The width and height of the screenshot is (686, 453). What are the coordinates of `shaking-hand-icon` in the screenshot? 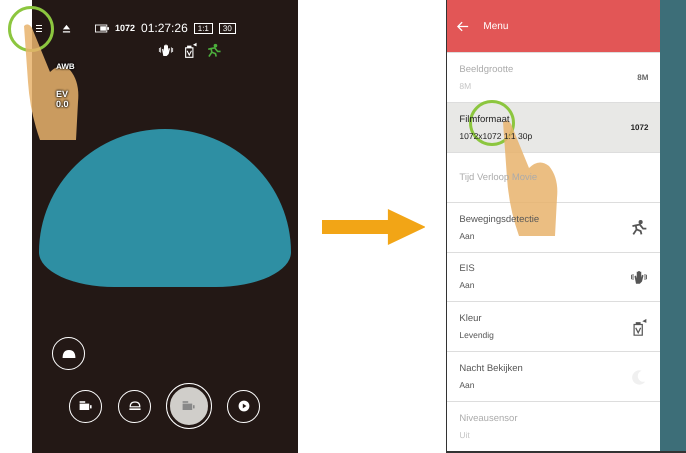 It's located at (166, 50).